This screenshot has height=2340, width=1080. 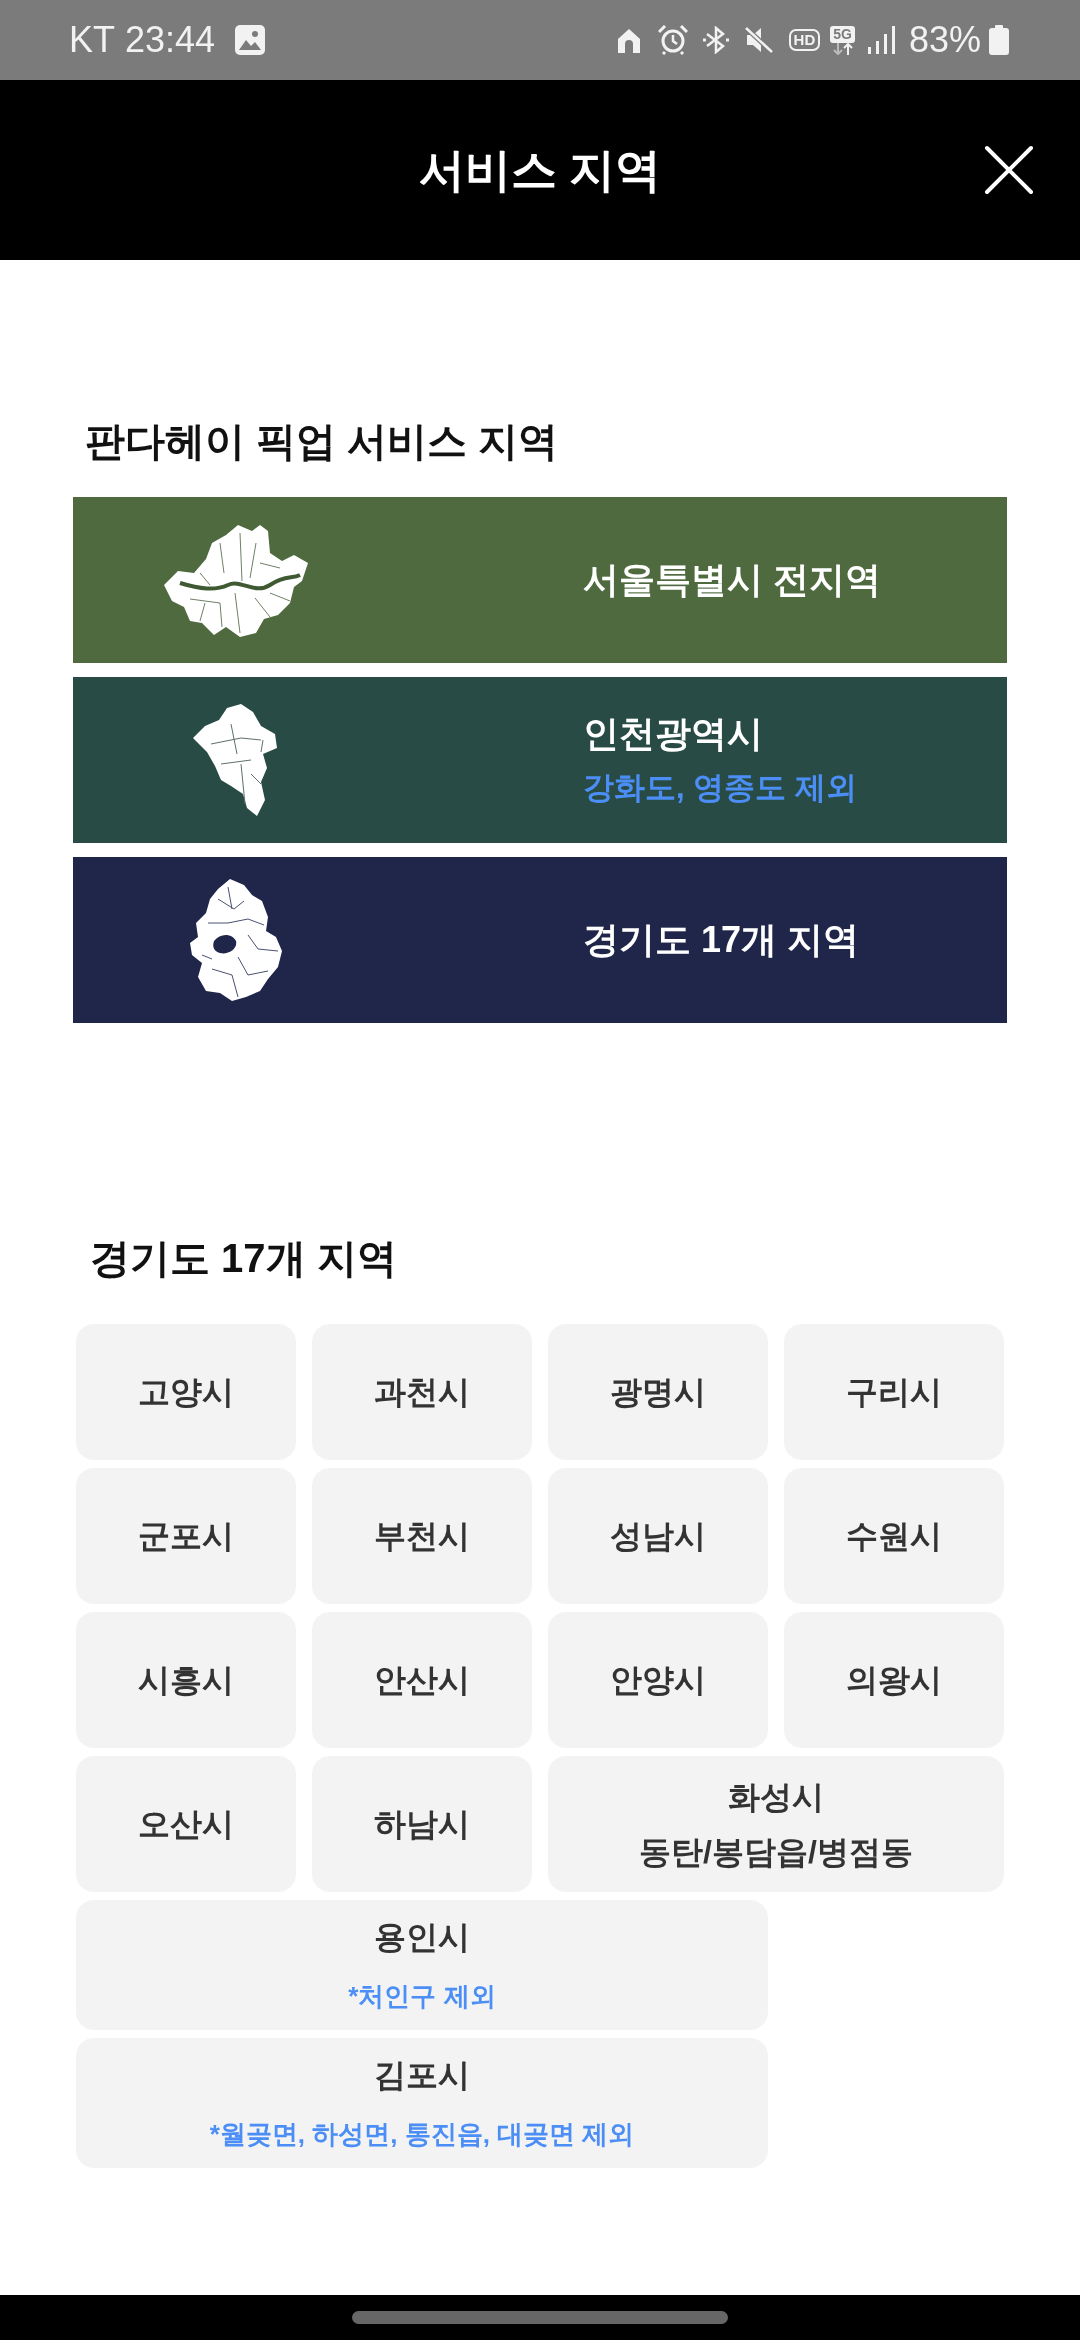 I want to click on signal-icon, so click(x=880, y=40).